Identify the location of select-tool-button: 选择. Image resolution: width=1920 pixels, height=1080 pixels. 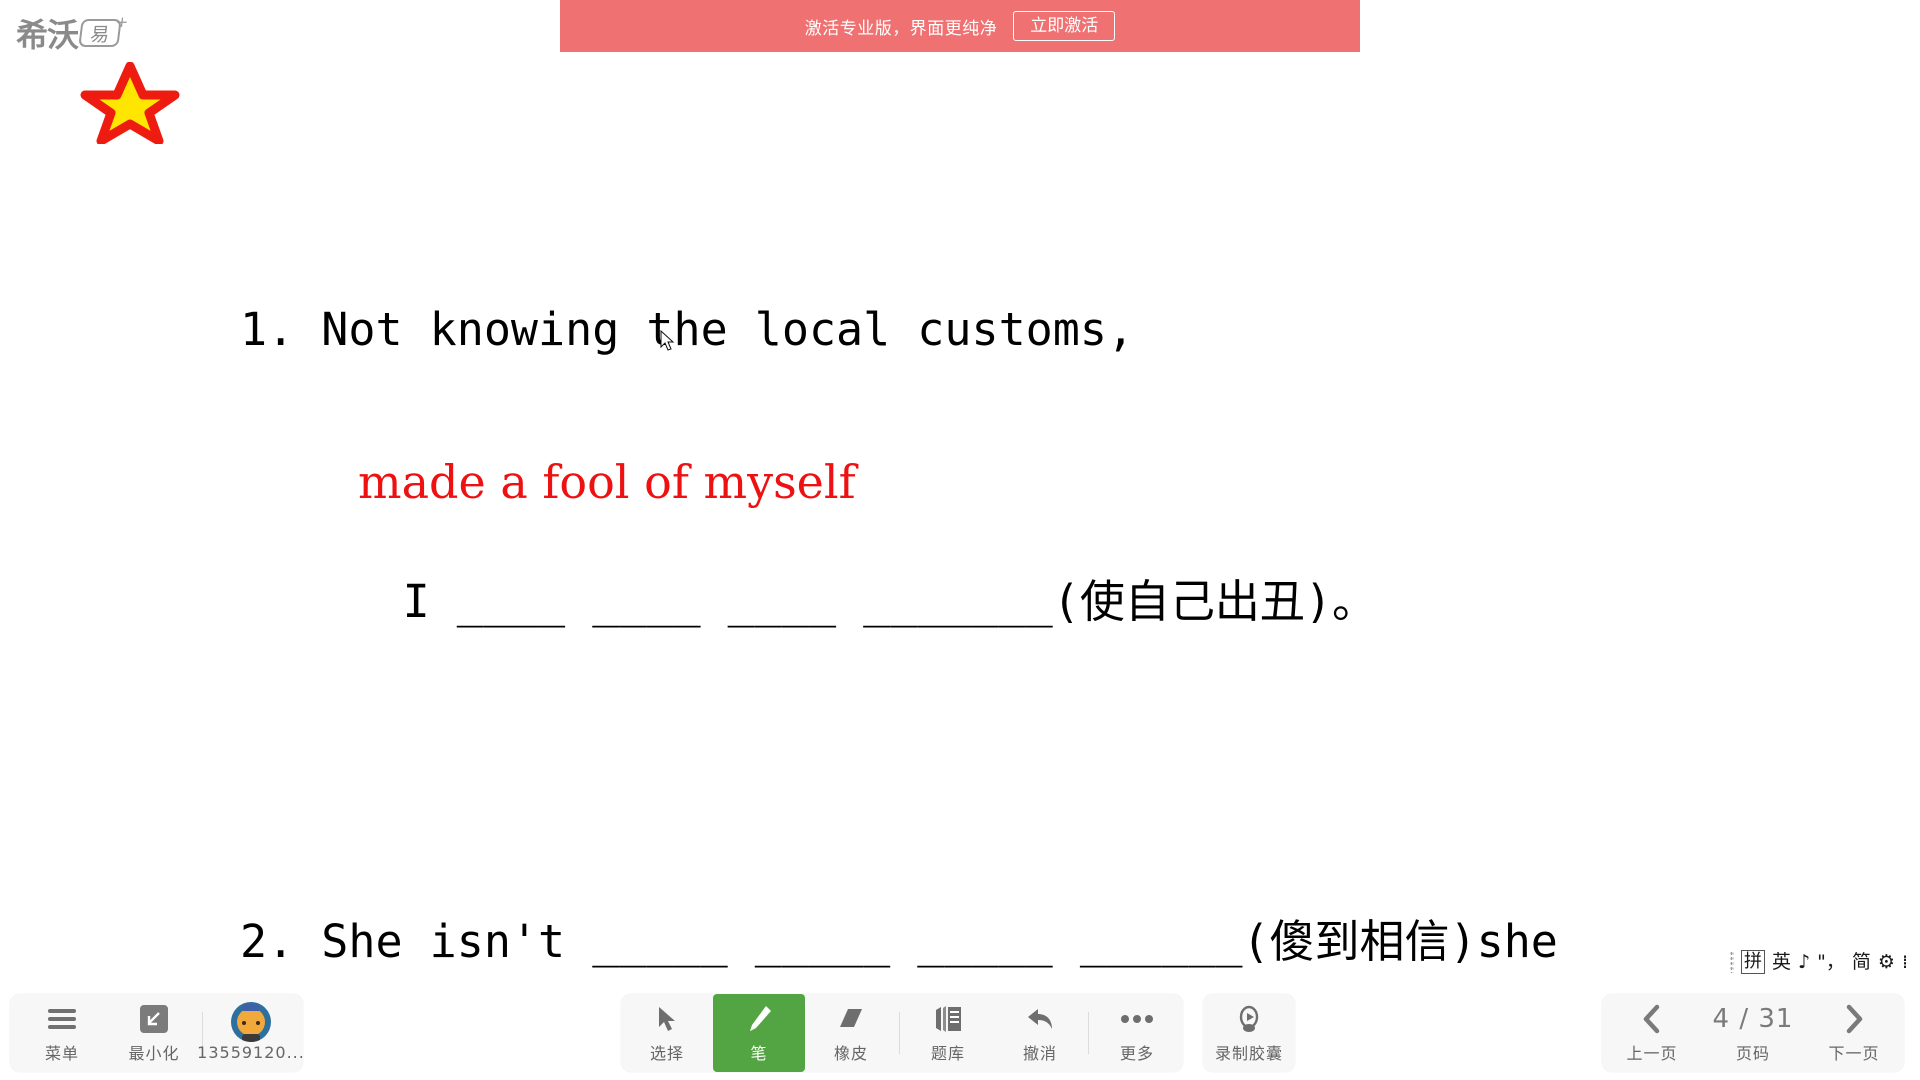
(667, 1033).